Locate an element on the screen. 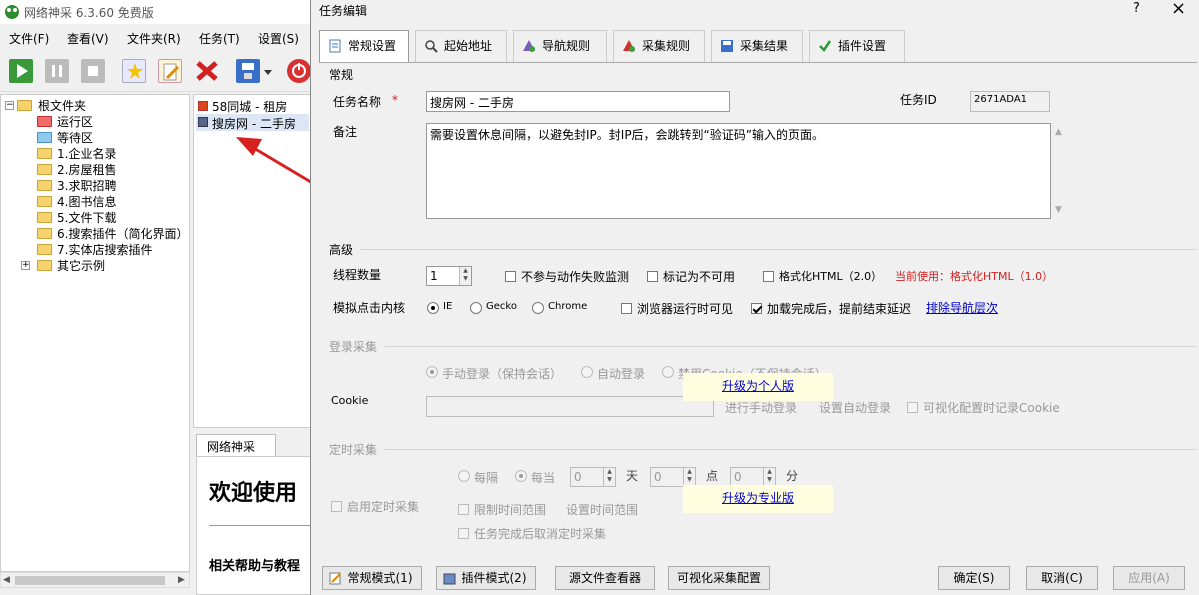 This screenshot has height=595, width=1199. section-login: 登录采集 is located at coordinates (353, 346).